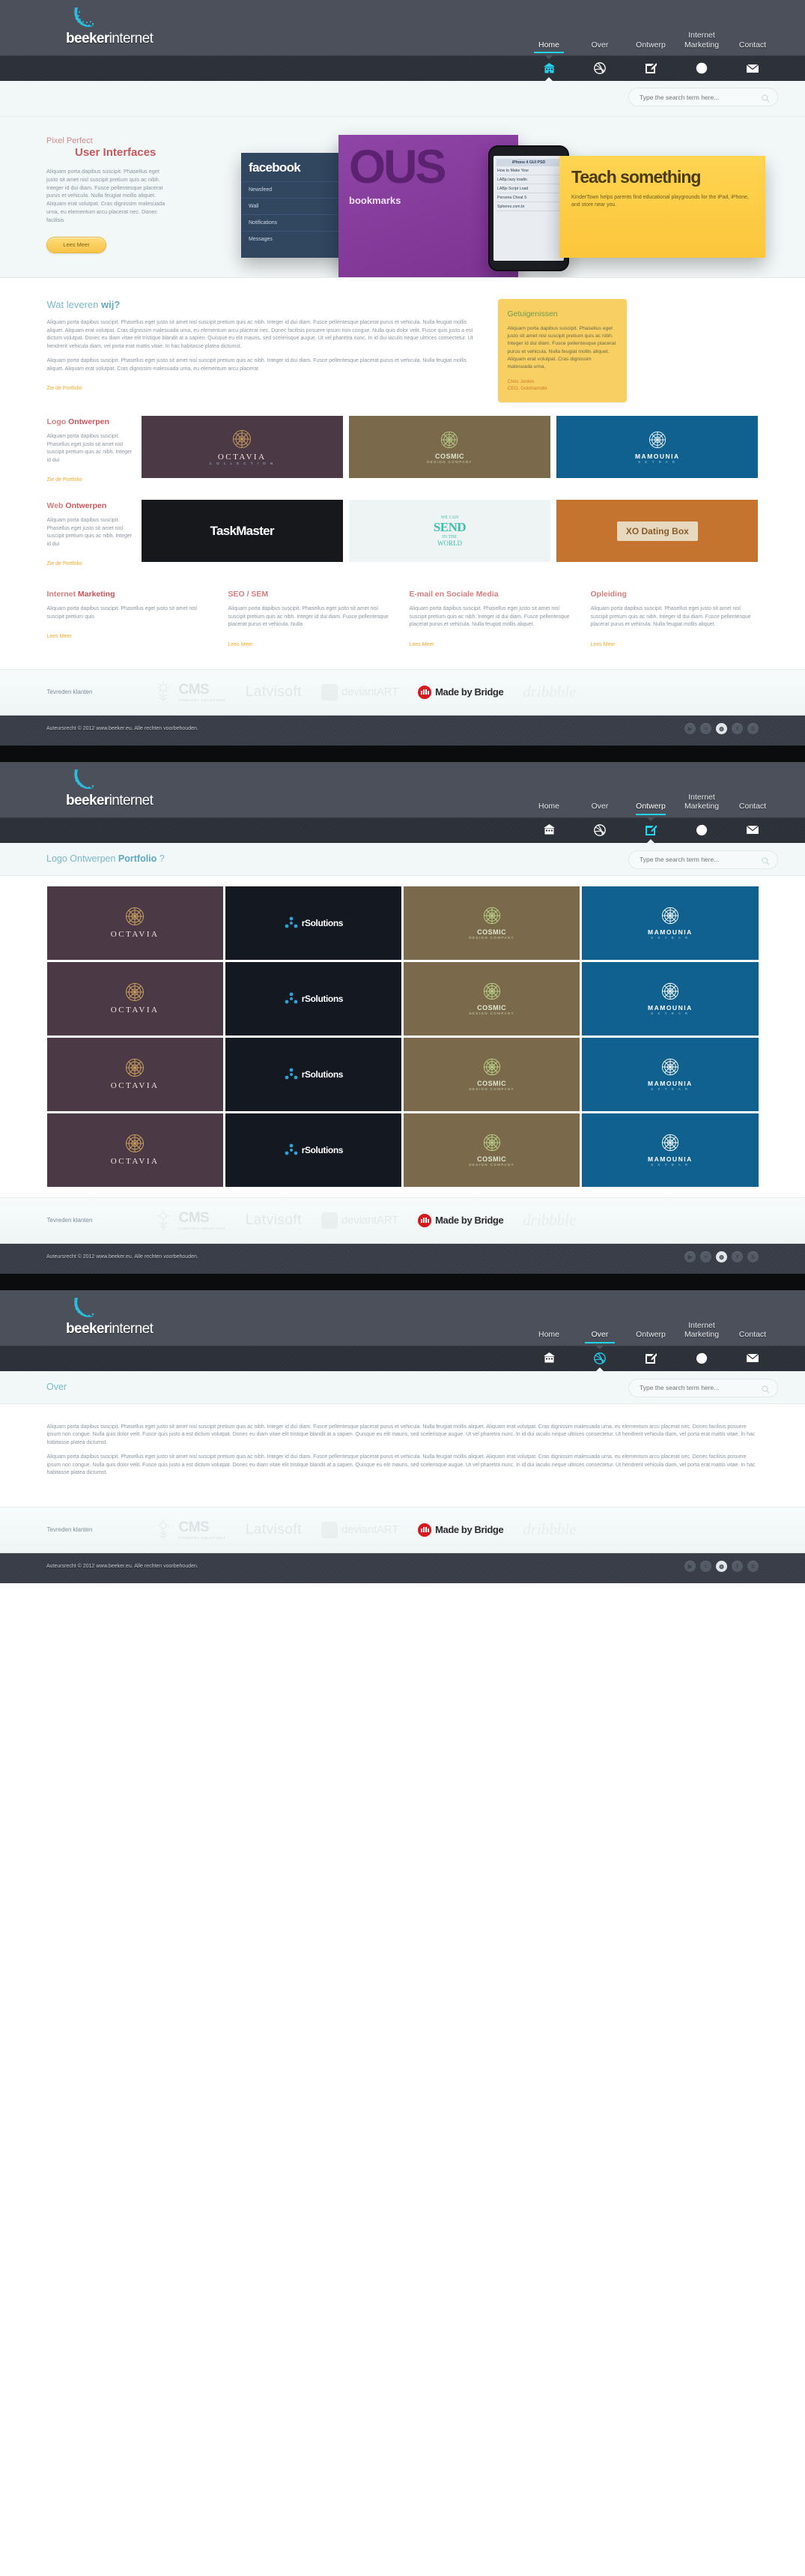  Describe the element at coordinates (242, 531) in the screenshot. I see `web-thumb-taskmaster: TaskMaster` at that location.